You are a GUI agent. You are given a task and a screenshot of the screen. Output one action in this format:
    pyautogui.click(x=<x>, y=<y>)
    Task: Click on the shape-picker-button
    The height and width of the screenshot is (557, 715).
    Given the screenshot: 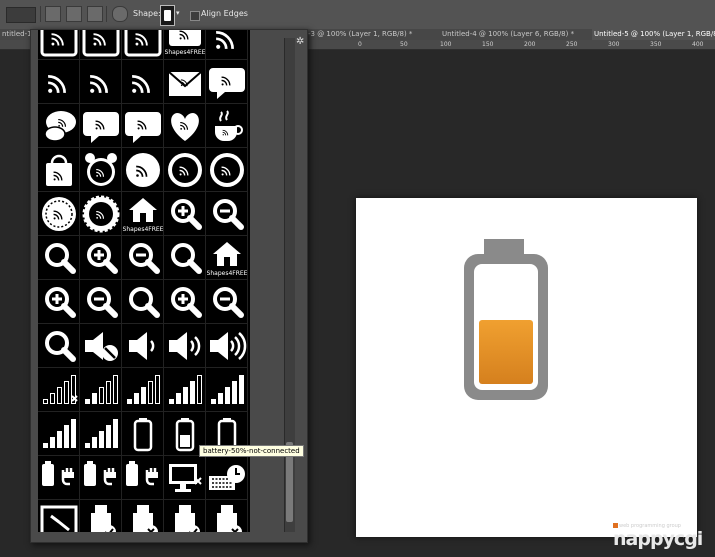 What is the action you would take?
    pyautogui.click(x=167, y=15)
    